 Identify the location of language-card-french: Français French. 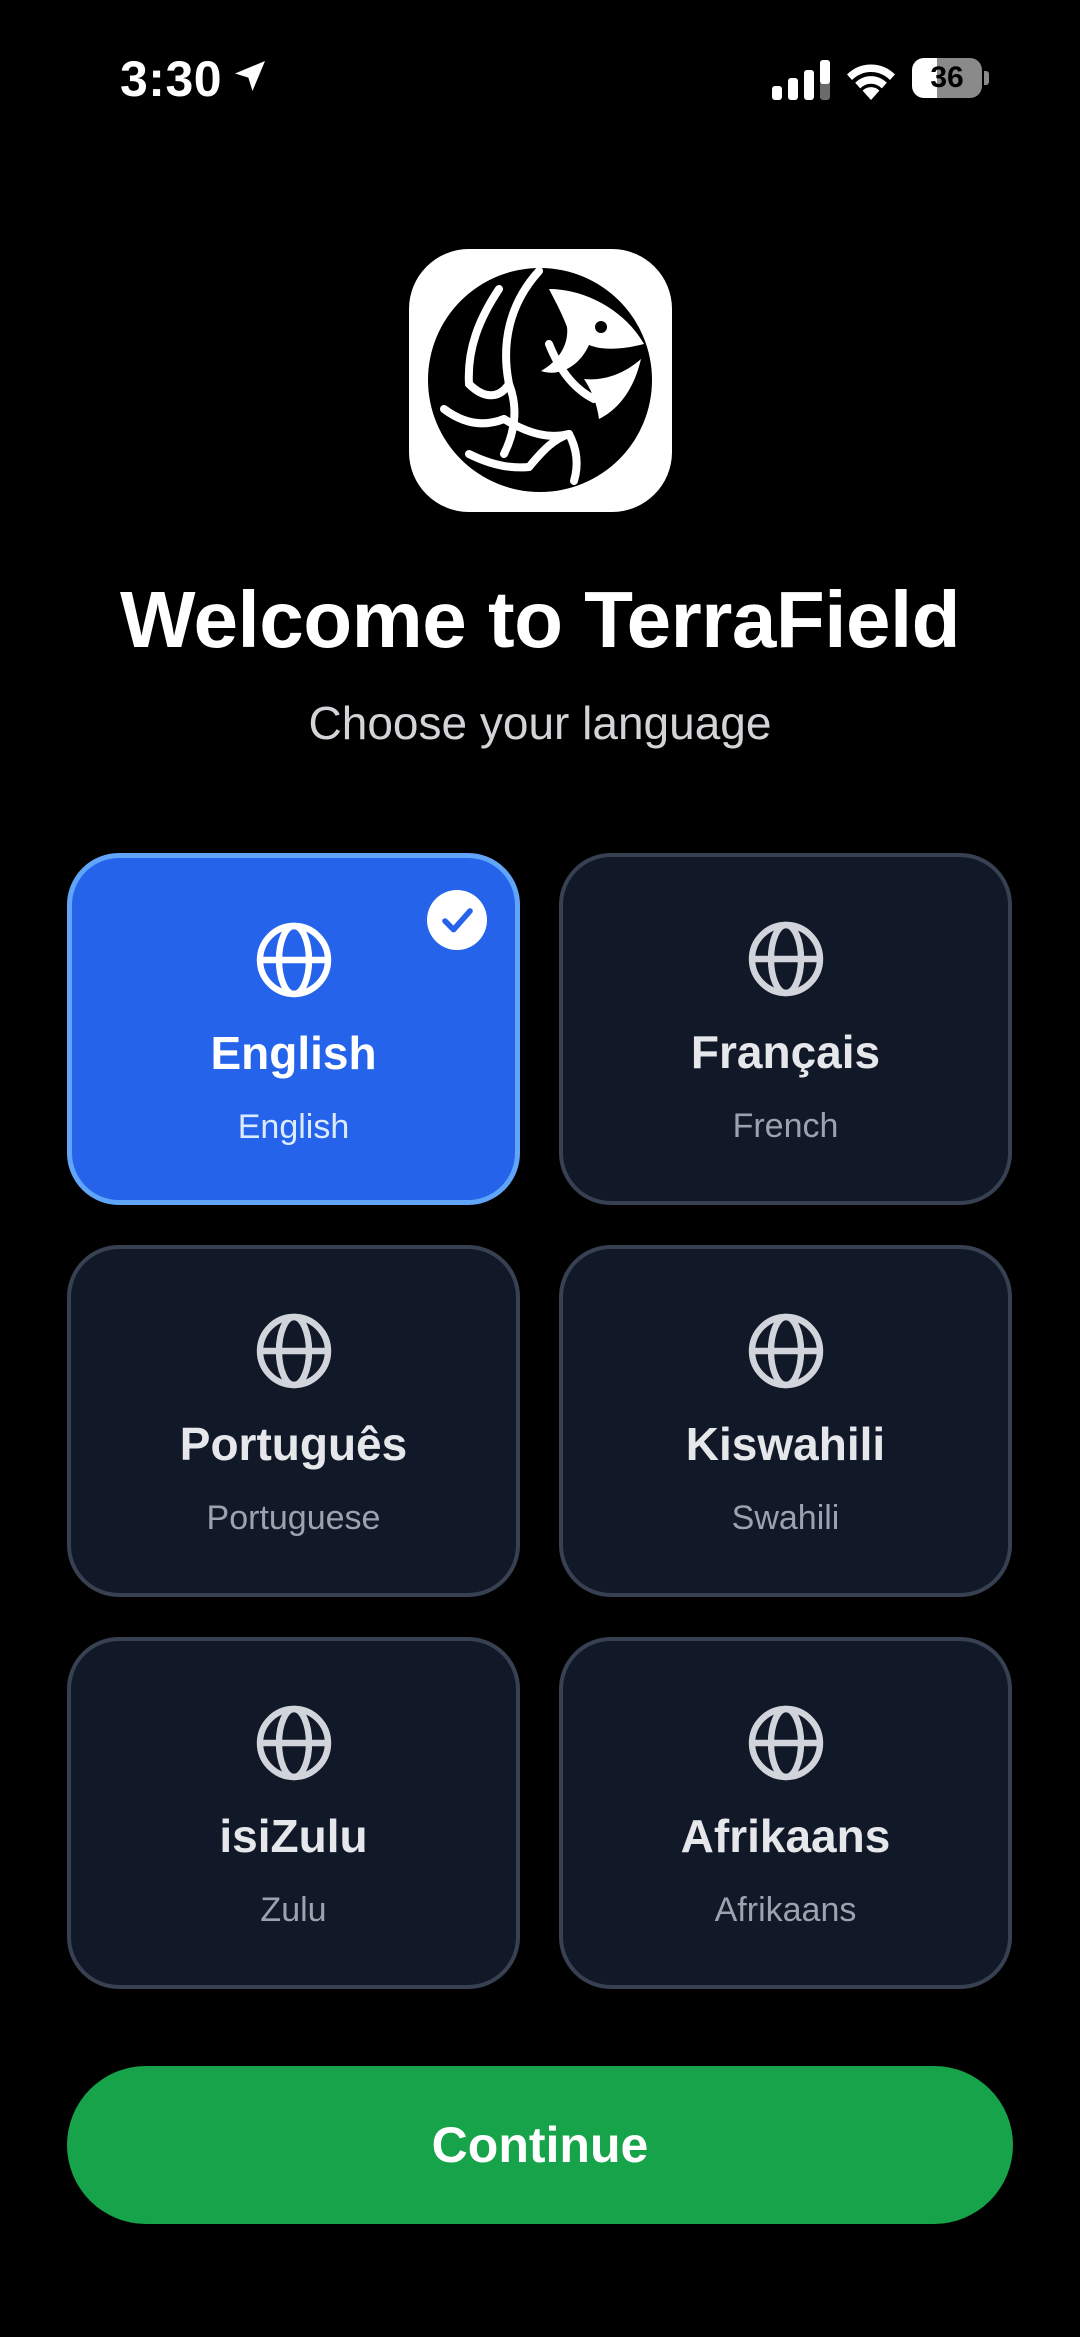
(785, 1029).